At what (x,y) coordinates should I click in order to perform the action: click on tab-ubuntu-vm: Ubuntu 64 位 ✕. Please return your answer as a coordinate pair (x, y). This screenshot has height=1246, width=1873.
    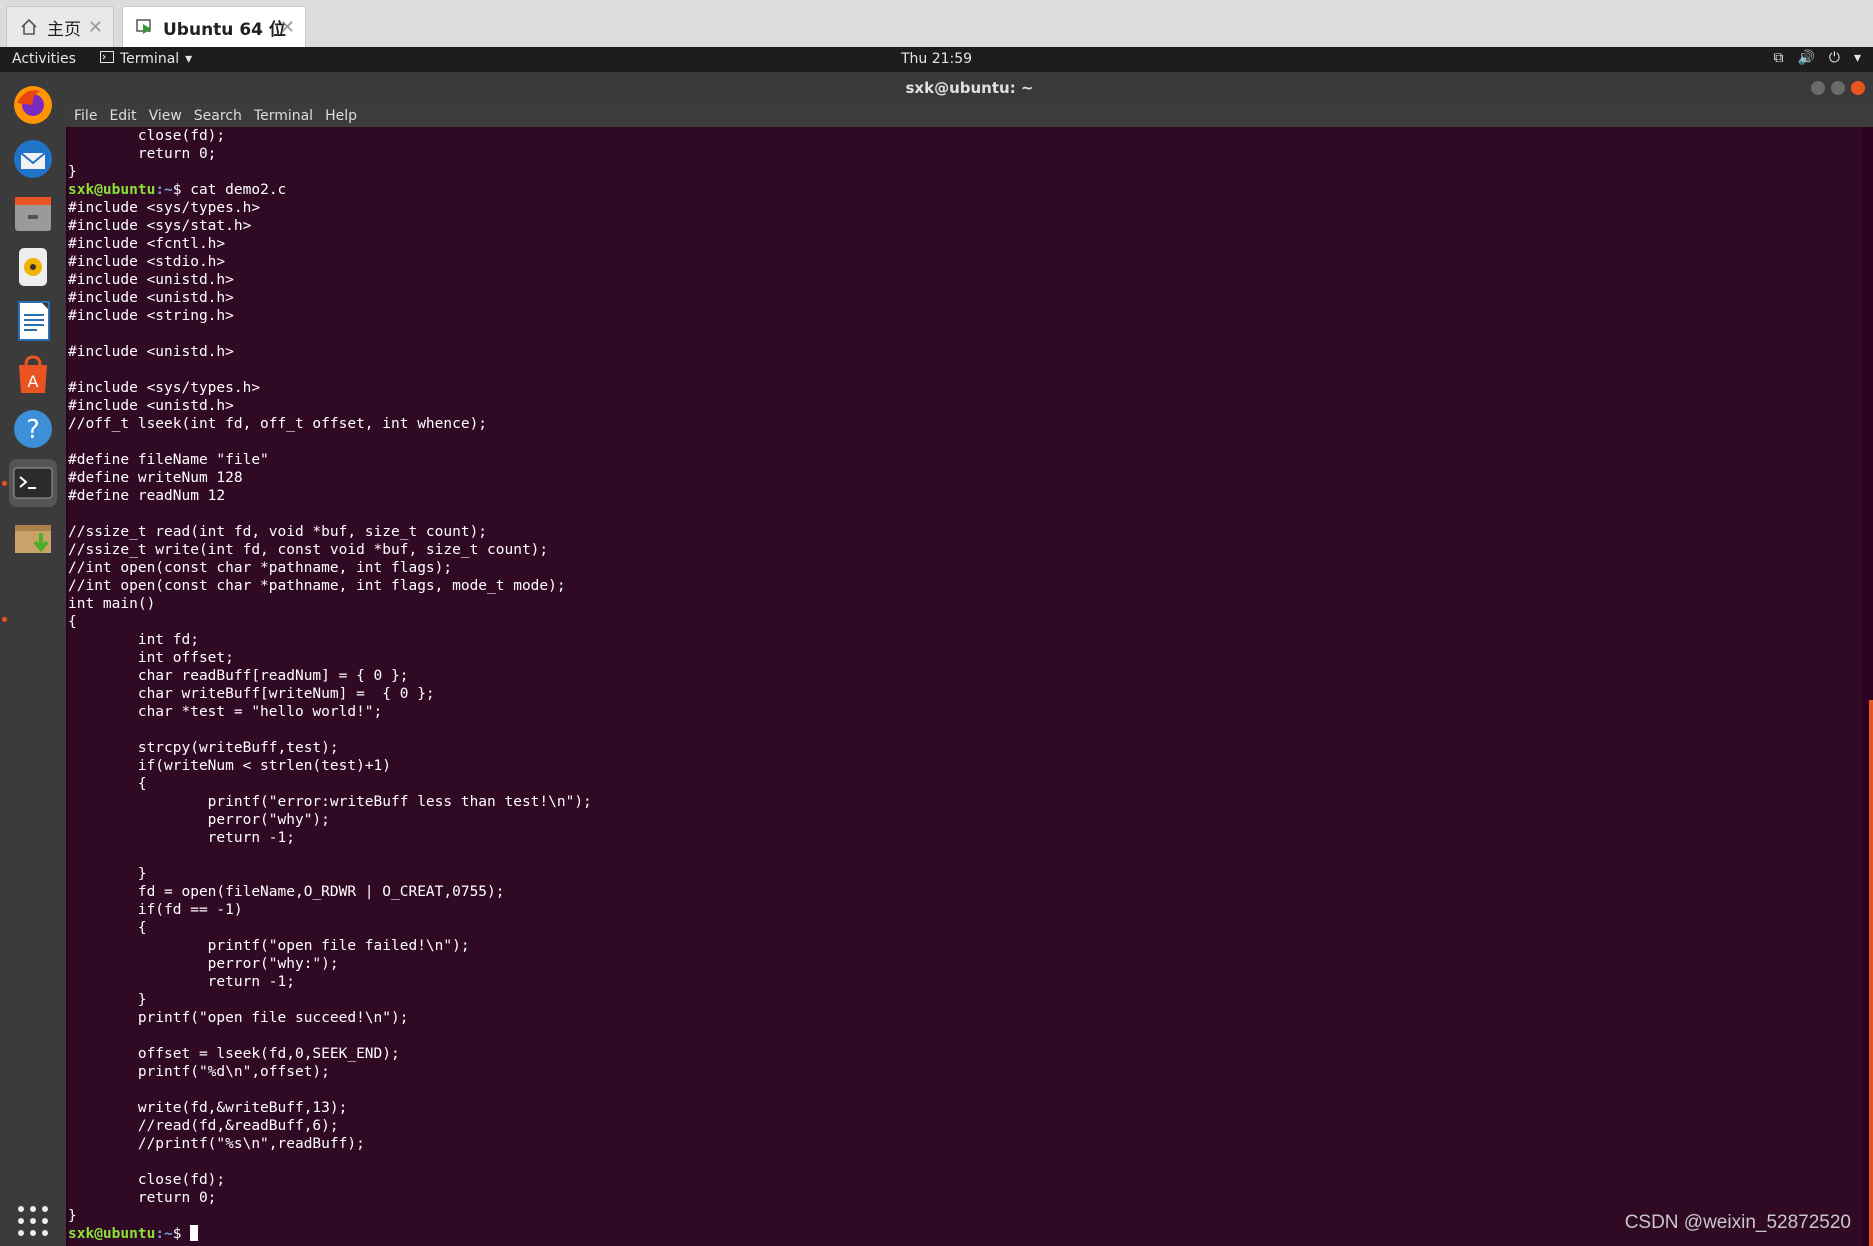
    Looking at the image, I should click on (214, 26).